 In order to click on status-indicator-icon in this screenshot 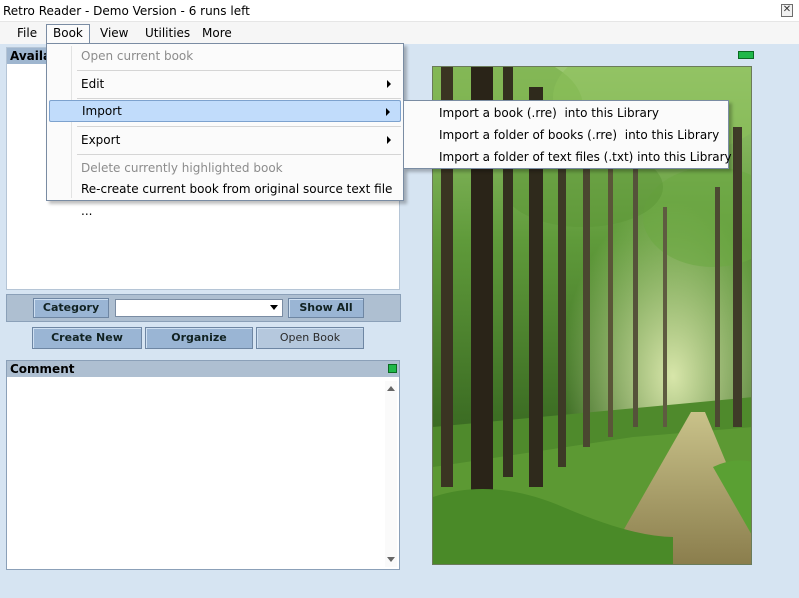, I will do `click(392, 368)`.